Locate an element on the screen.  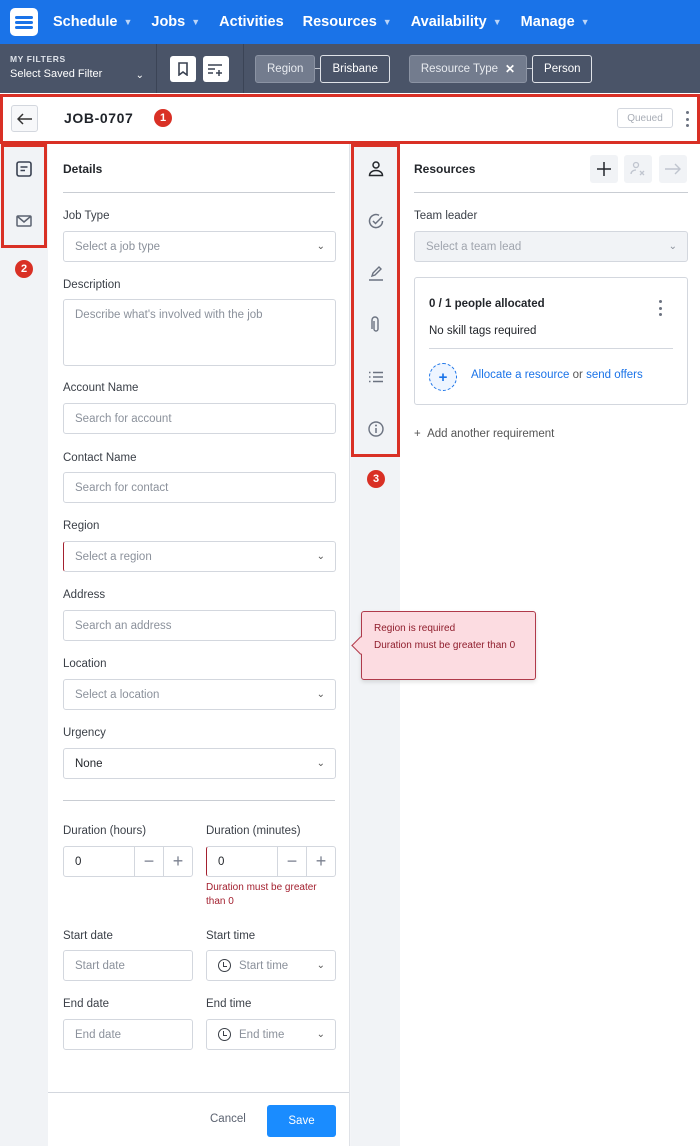
annotation-badge-3: 3 is located at coordinates (376, 479).